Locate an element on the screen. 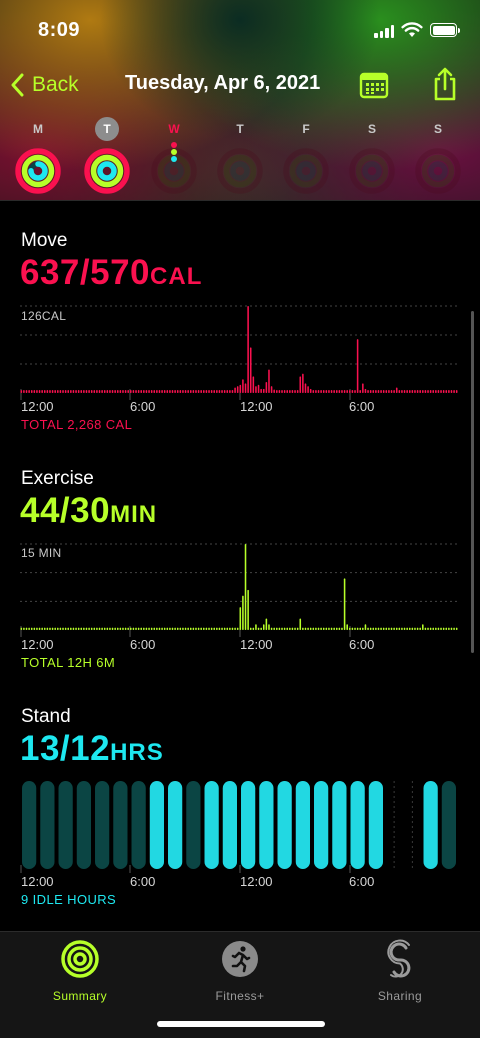 The height and width of the screenshot is (1038, 480). sharing-icon is located at coordinates (399, 958).